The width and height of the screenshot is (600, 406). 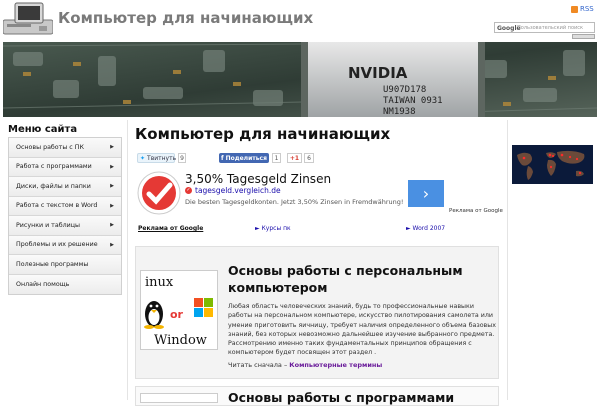 I want to click on image-word-linux: inux, so click(x=159, y=282).